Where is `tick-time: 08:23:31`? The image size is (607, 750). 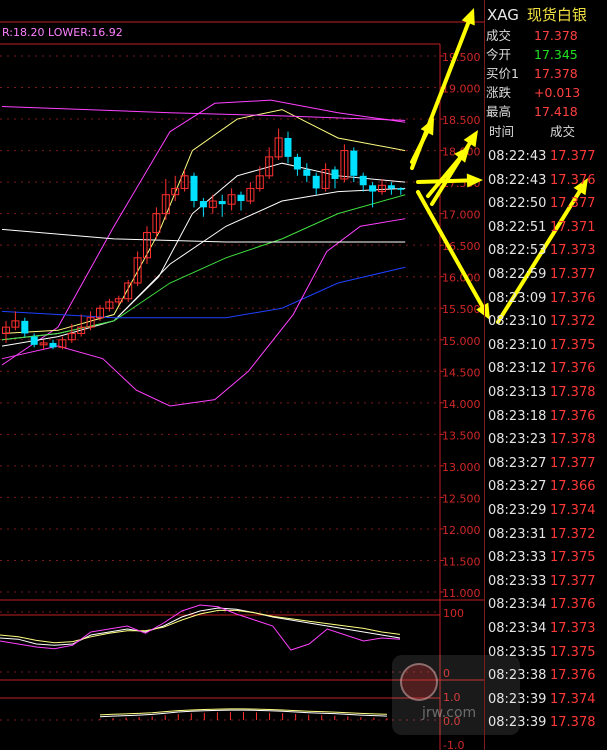
tick-time: 08:23:31 is located at coordinates (517, 534).